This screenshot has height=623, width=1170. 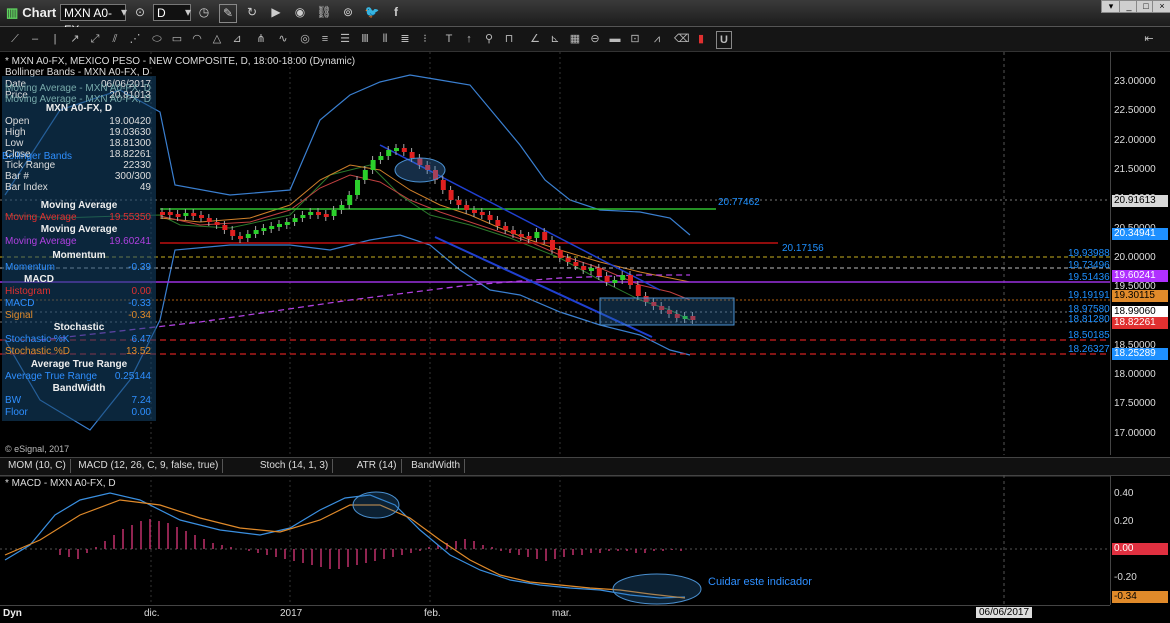 I want to click on magnet-icon: U, so click(x=724, y=40).